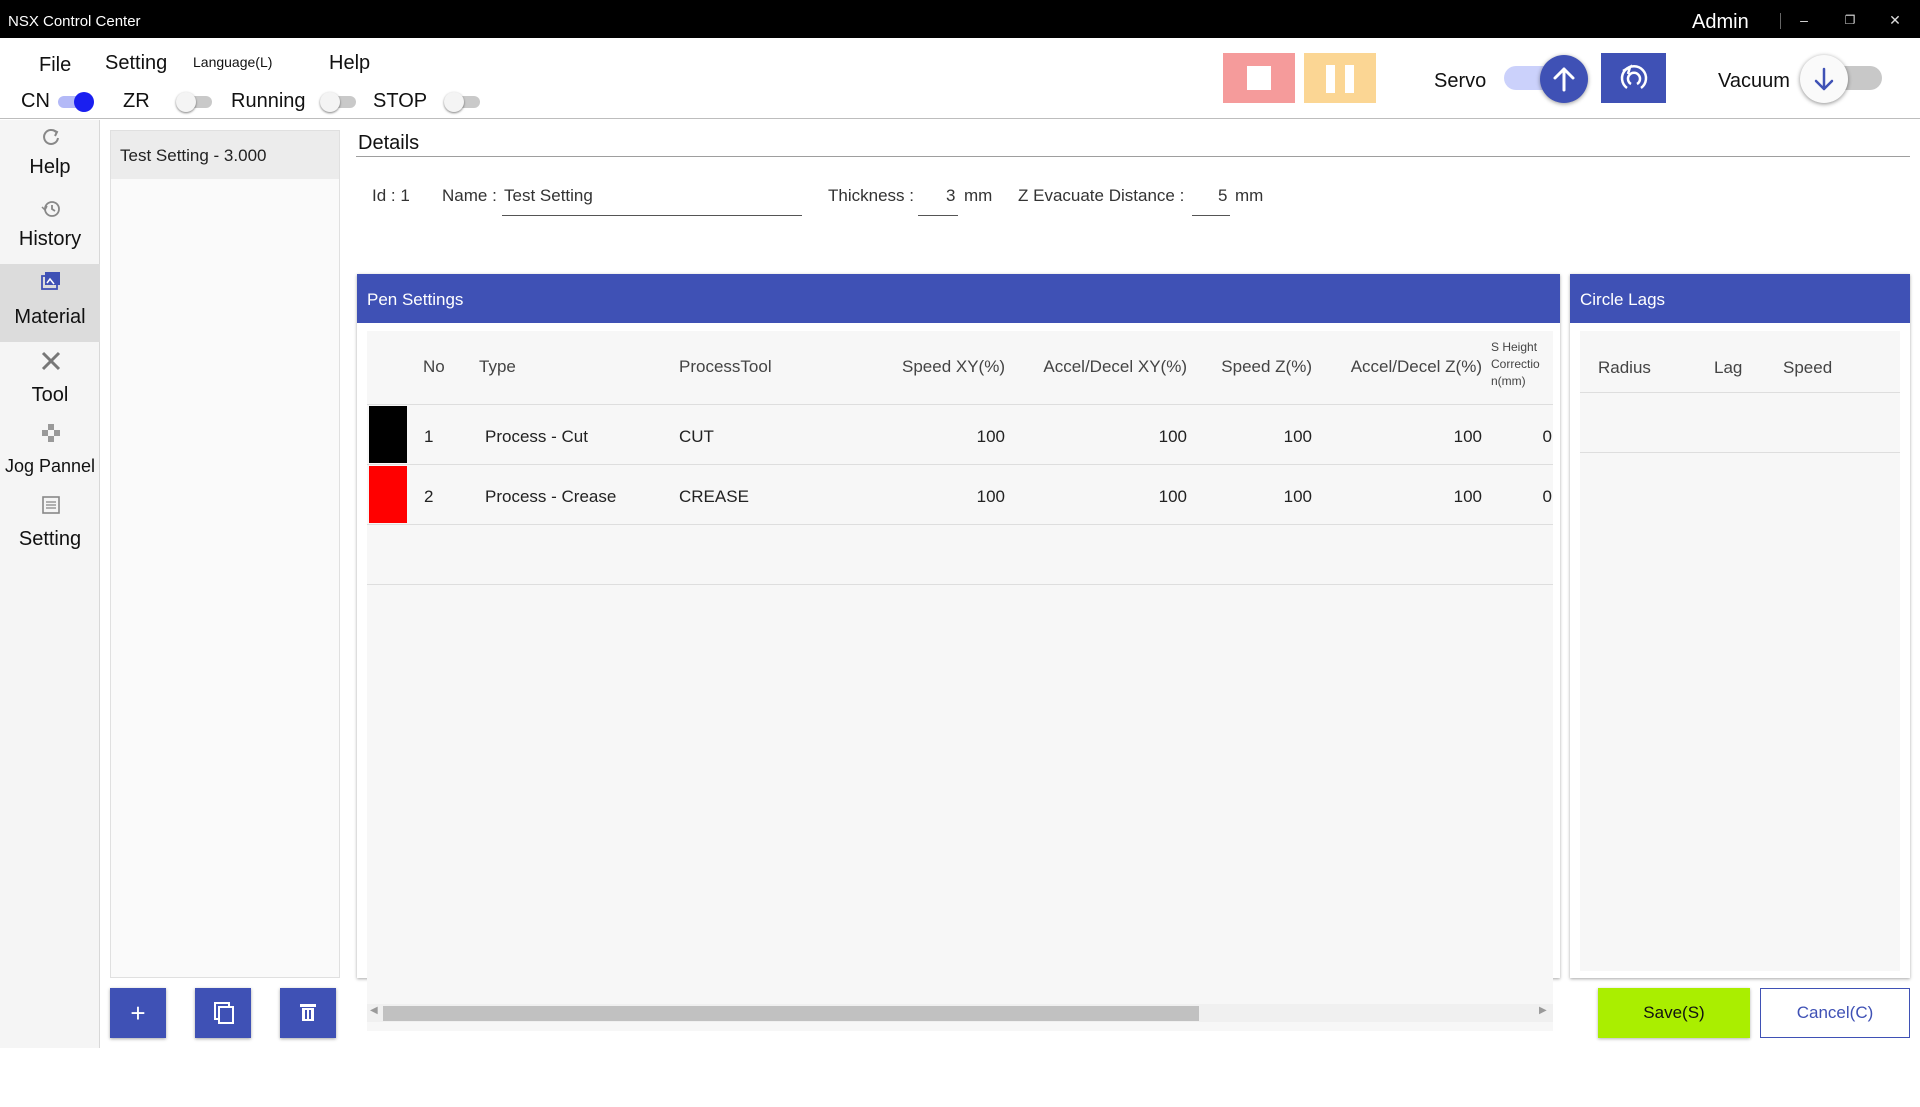 The height and width of the screenshot is (1107, 1920). What do you see at coordinates (50, 317) in the screenshot?
I see `sidebar-item-label: Material` at bounding box center [50, 317].